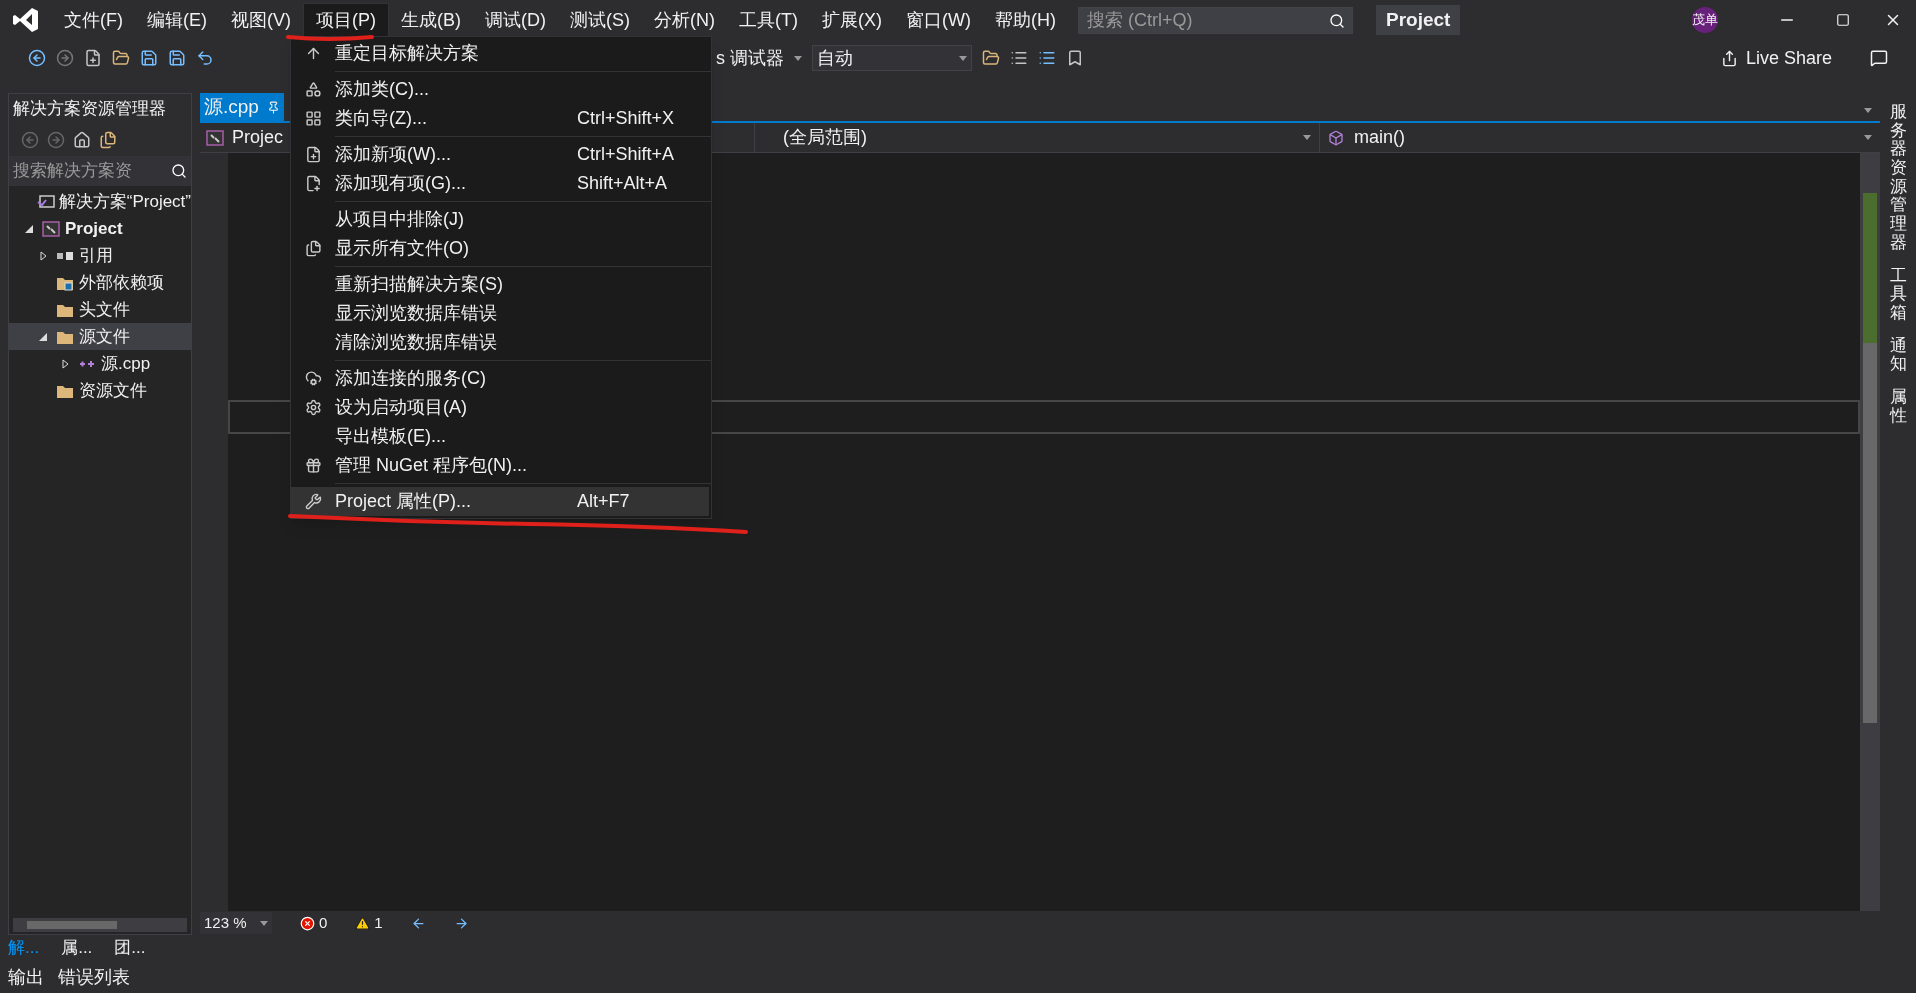 The width and height of the screenshot is (1916, 993). Describe the element at coordinates (65, 255) in the screenshot. I see `references-icon` at that location.